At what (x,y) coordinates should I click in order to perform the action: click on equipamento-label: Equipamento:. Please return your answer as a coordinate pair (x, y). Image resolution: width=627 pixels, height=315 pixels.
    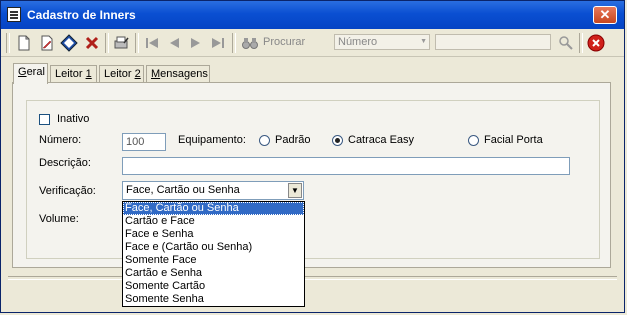
    Looking at the image, I should click on (212, 140).